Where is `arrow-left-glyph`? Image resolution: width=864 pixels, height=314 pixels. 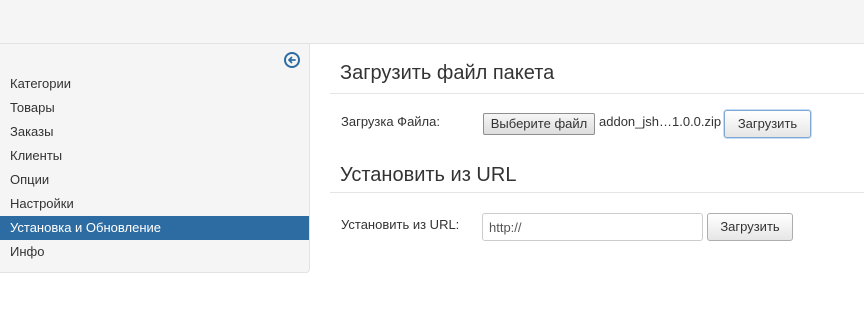
arrow-left-glyph is located at coordinates (292, 60).